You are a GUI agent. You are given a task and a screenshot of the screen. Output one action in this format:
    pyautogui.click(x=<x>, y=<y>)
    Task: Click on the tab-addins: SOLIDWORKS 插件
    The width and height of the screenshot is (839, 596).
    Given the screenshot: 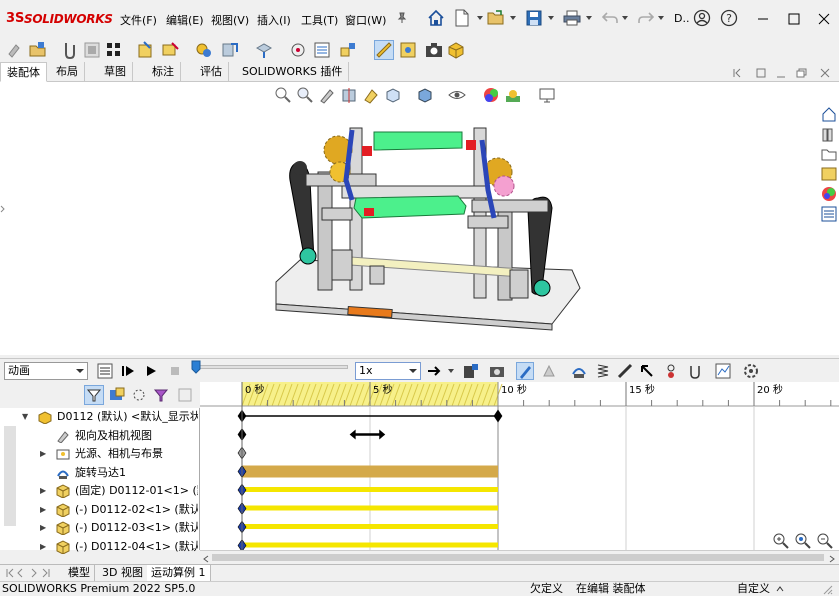 What is the action you would take?
    pyautogui.click(x=293, y=72)
    